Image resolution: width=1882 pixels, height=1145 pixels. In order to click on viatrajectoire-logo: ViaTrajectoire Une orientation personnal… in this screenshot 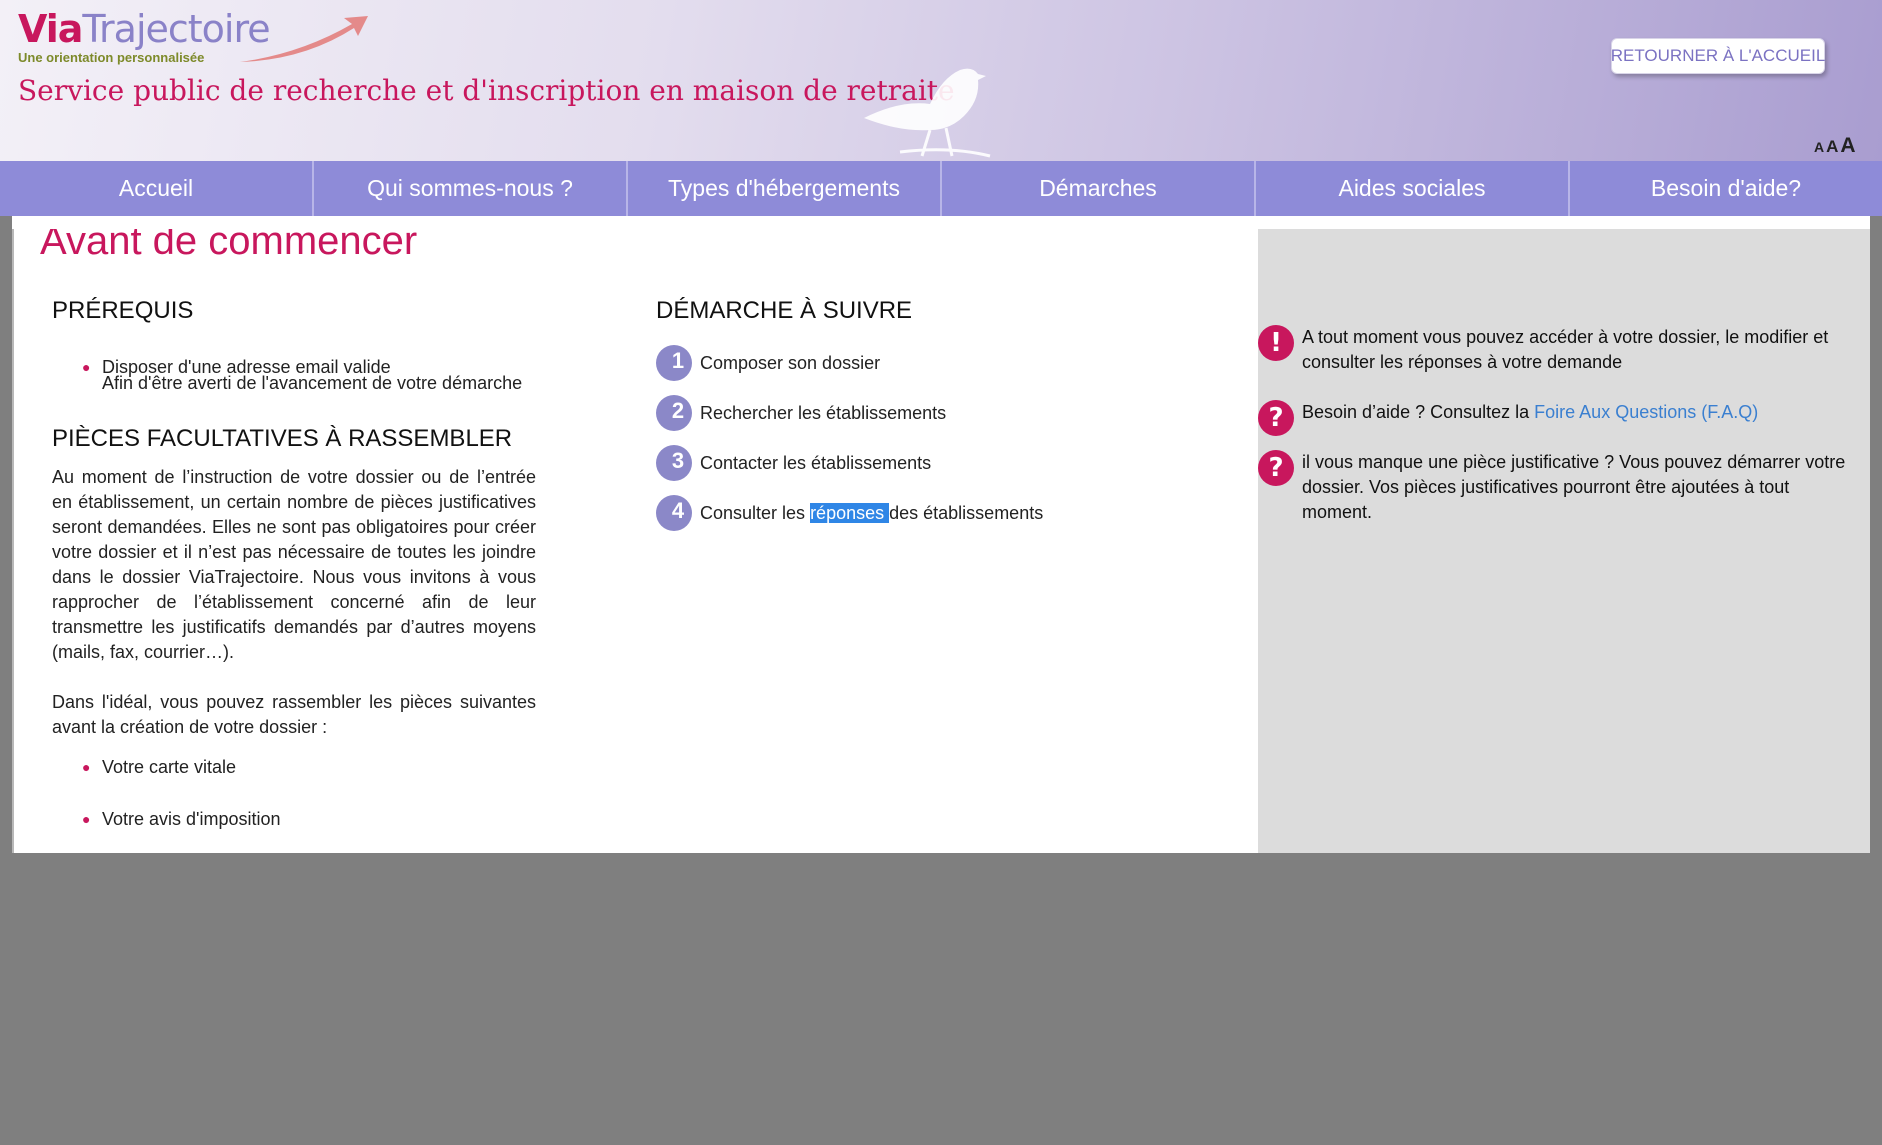, I will do `click(193, 39)`.